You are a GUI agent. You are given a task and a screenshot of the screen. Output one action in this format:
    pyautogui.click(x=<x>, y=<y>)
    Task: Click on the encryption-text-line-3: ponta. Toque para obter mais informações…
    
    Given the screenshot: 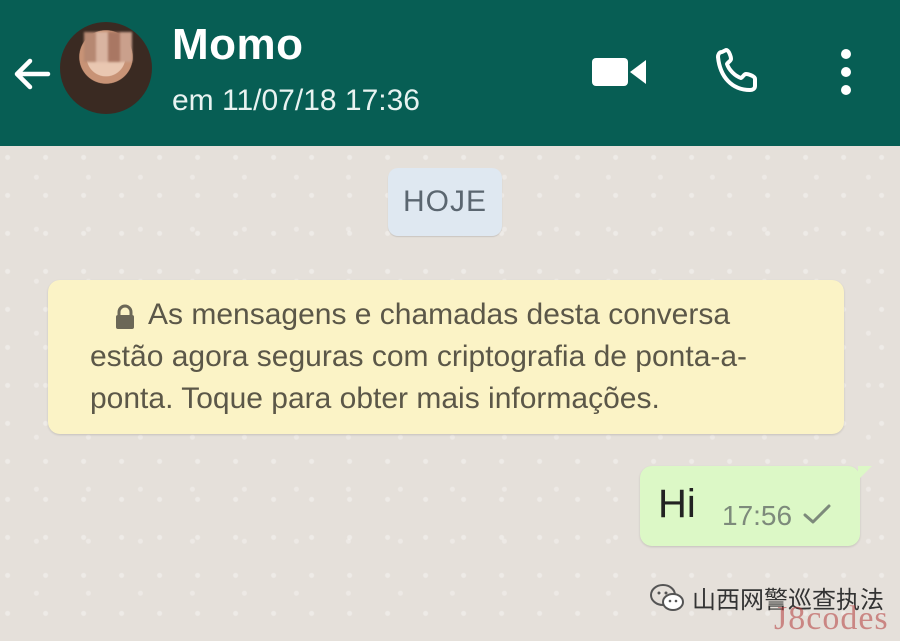 What is the action you would take?
    pyautogui.click(x=375, y=398)
    